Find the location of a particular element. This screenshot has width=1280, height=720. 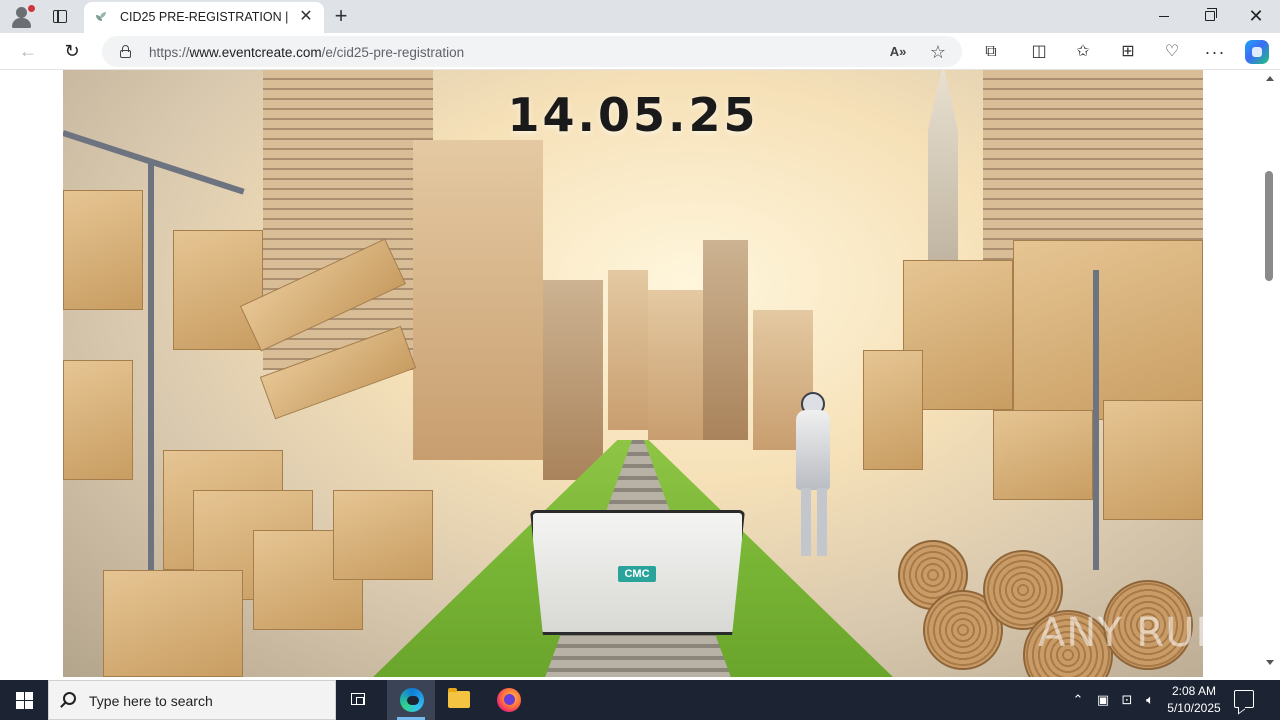

url-domain: www.eventcreate.com is located at coordinates (255, 52).